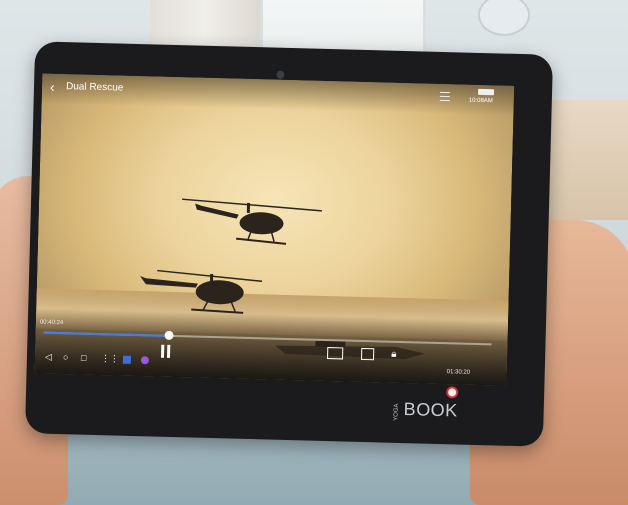 This screenshot has width=628, height=505. I want to click on total-duration: 01:30:20, so click(458, 372).